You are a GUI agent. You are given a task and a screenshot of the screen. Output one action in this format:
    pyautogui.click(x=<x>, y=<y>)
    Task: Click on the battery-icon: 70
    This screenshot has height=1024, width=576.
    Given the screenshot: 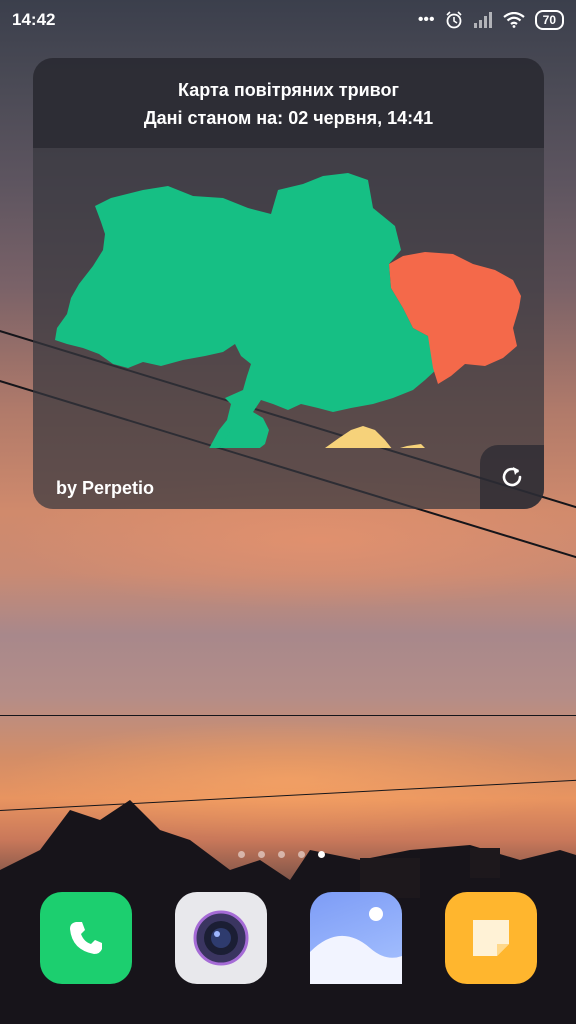 What is the action you would take?
    pyautogui.click(x=549, y=20)
    